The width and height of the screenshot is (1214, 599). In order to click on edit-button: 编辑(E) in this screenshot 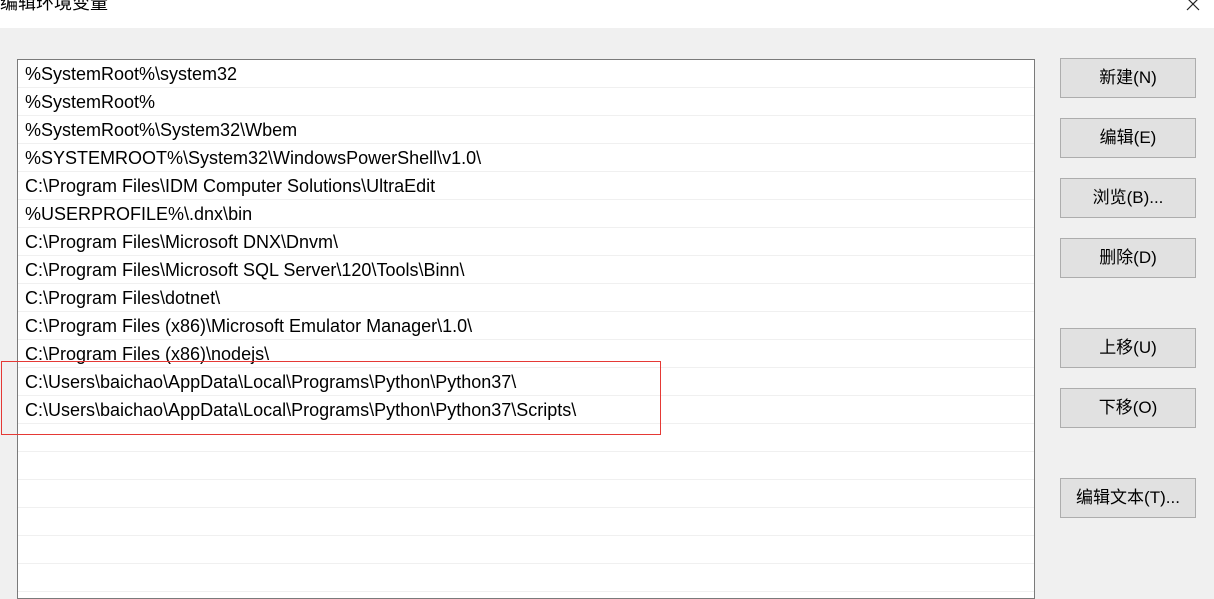, I will do `click(1128, 138)`.